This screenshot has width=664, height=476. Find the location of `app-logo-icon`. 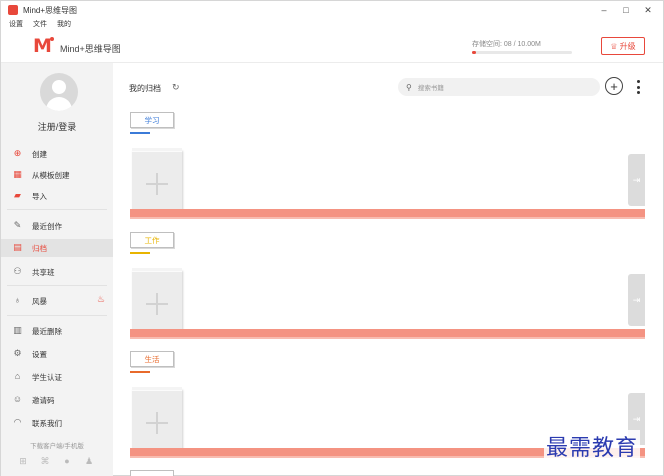

app-logo-icon is located at coordinates (13, 10).